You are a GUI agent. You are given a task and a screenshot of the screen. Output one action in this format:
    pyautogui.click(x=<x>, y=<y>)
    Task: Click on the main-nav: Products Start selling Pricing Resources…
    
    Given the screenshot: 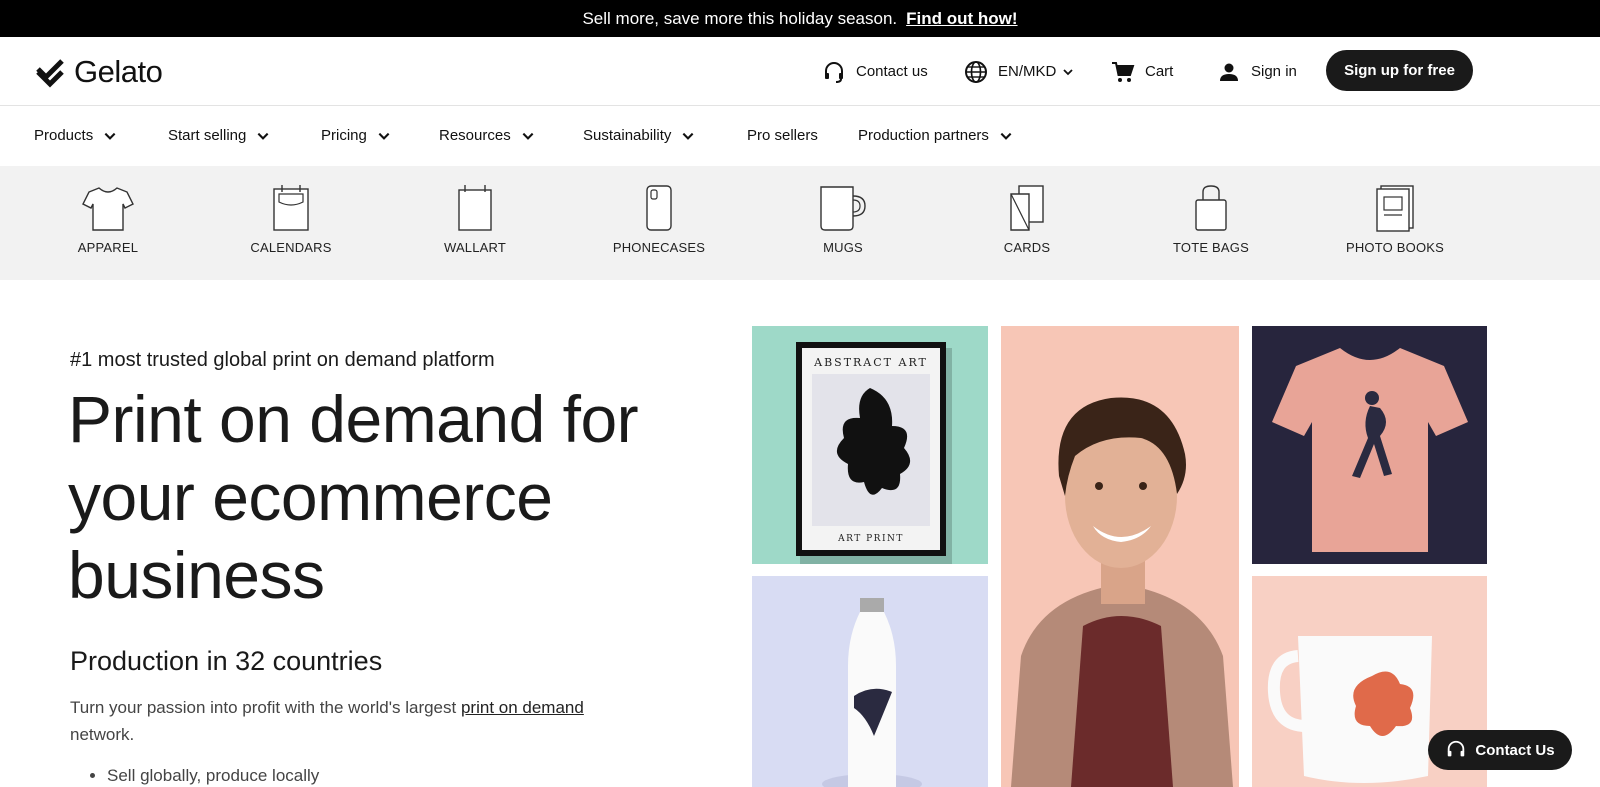 What is the action you would take?
    pyautogui.click(x=800, y=135)
    